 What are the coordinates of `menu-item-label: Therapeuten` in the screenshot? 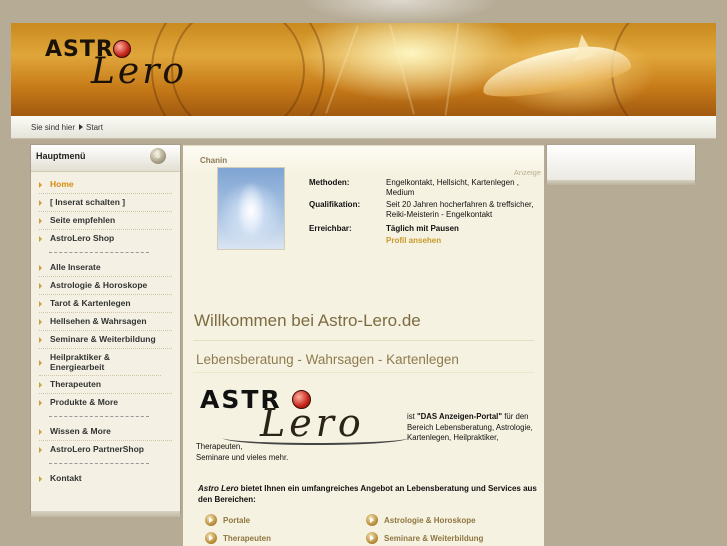 It's located at (76, 384).